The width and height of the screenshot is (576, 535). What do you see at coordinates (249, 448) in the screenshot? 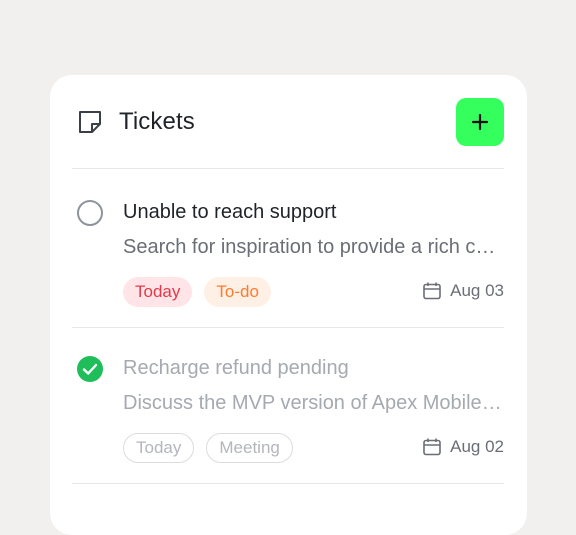
I see `tag-meeting: Meeting` at bounding box center [249, 448].